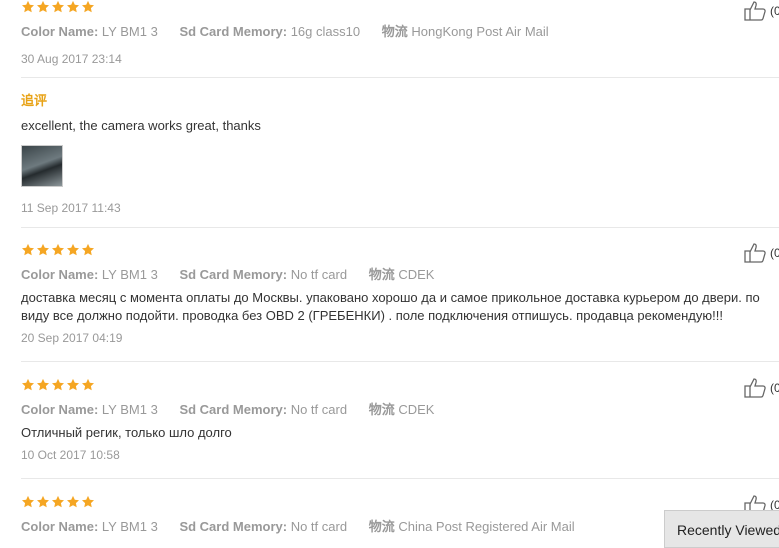  Describe the element at coordinates (34, 100) in the screenshot. I see `followup-label: 追评` at that location.